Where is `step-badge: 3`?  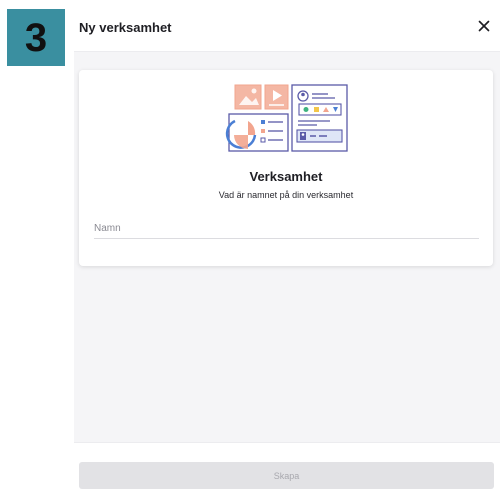 step-badge: 3 is located at coordinates (36, 37).